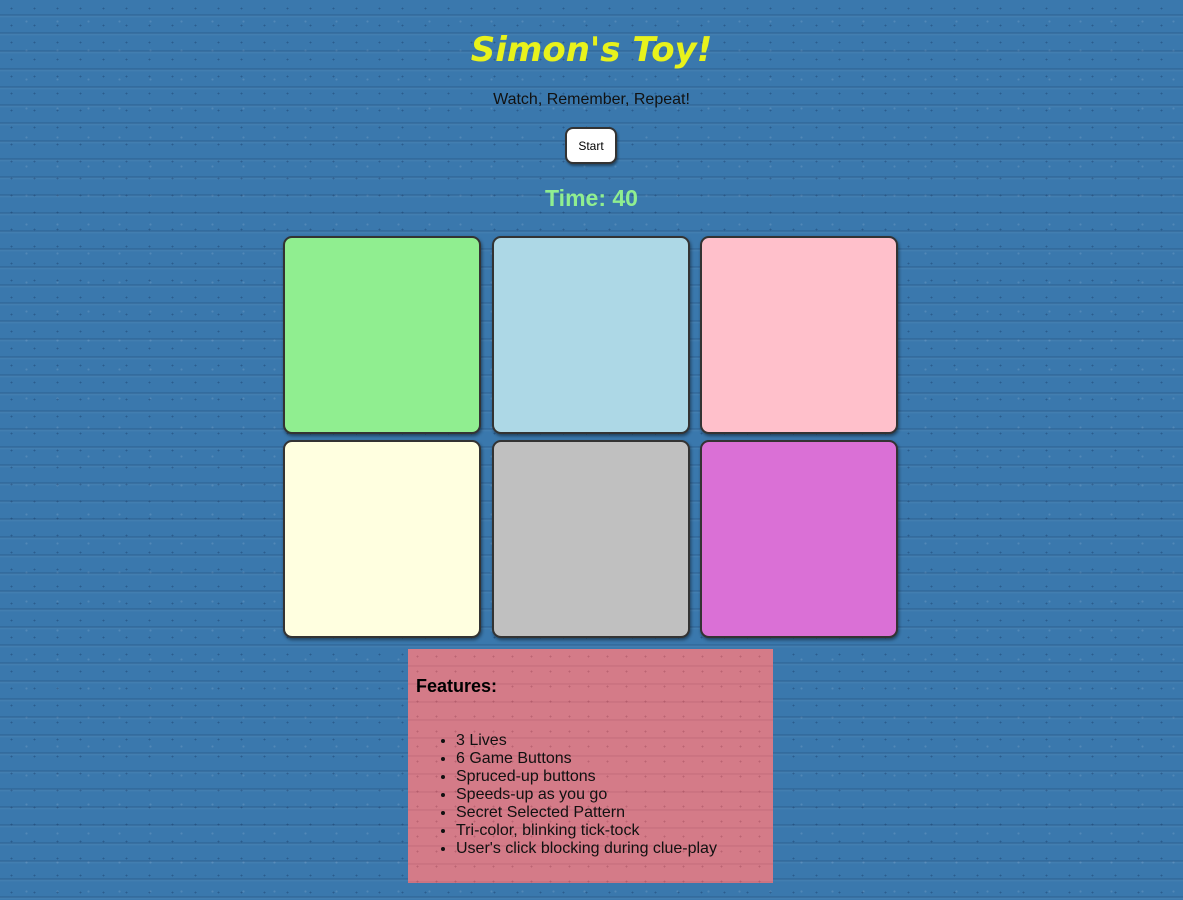 Image resolution: width=1183 pixels, height=900 pixels. I want to click on feature-item: 6 Game Buttons, so click(586, 759).